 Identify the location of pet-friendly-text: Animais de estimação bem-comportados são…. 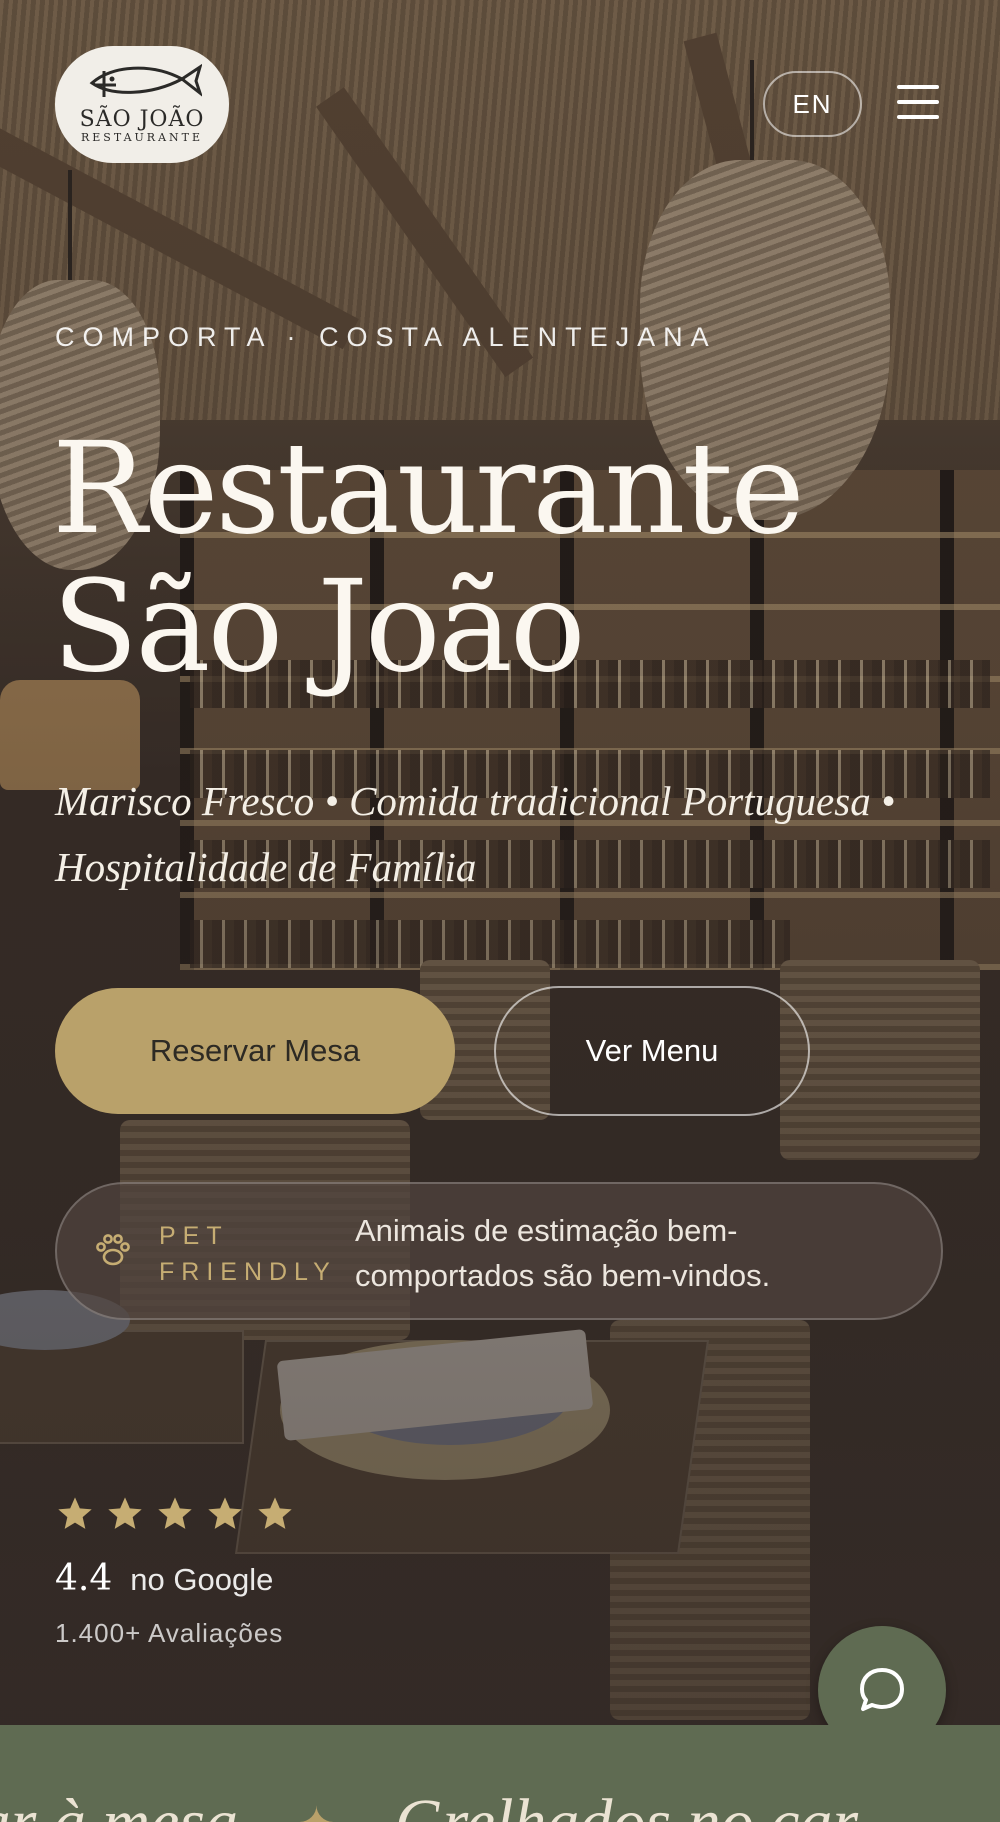
(563, 1253).